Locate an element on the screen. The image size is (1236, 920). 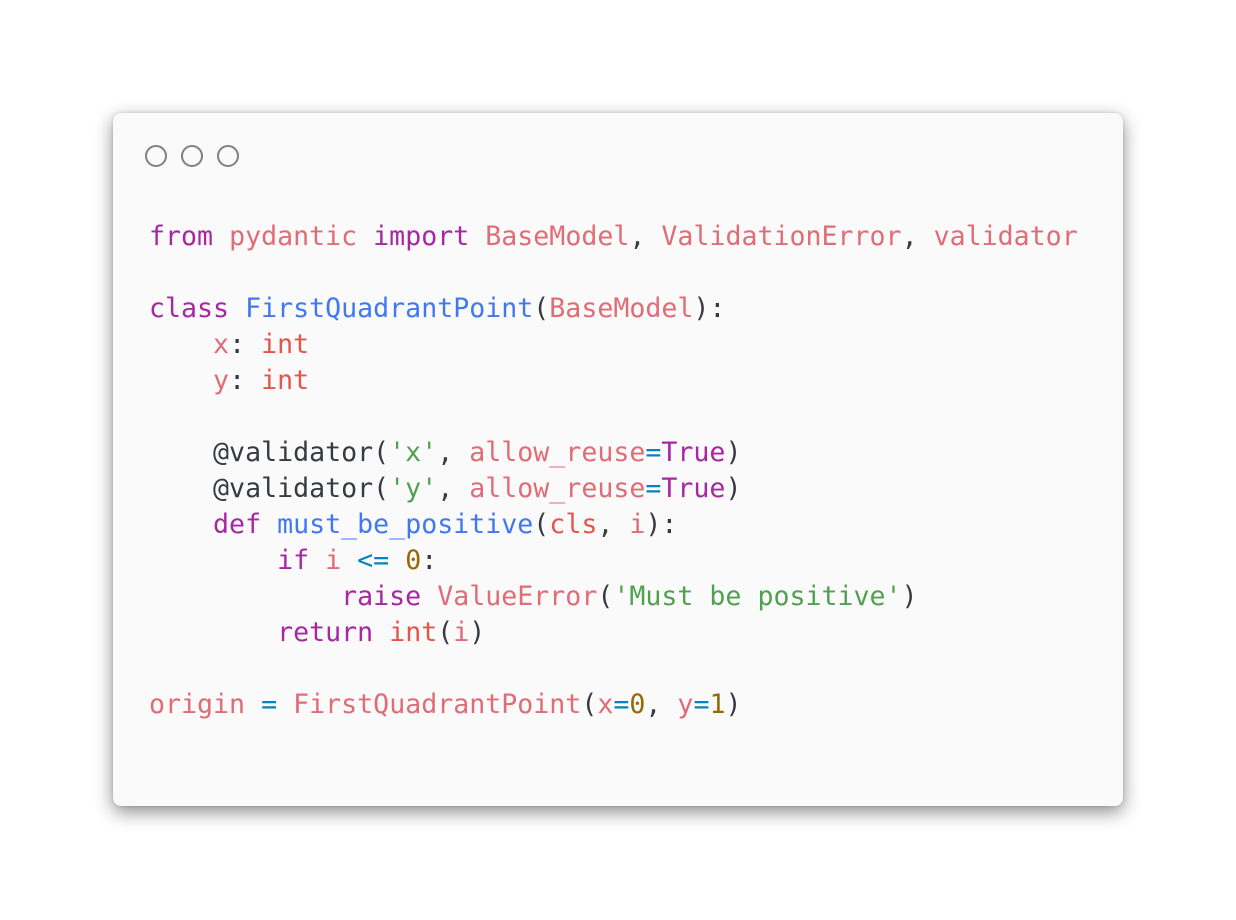
code-line-4: x: int is located at coordinates (613, 345).